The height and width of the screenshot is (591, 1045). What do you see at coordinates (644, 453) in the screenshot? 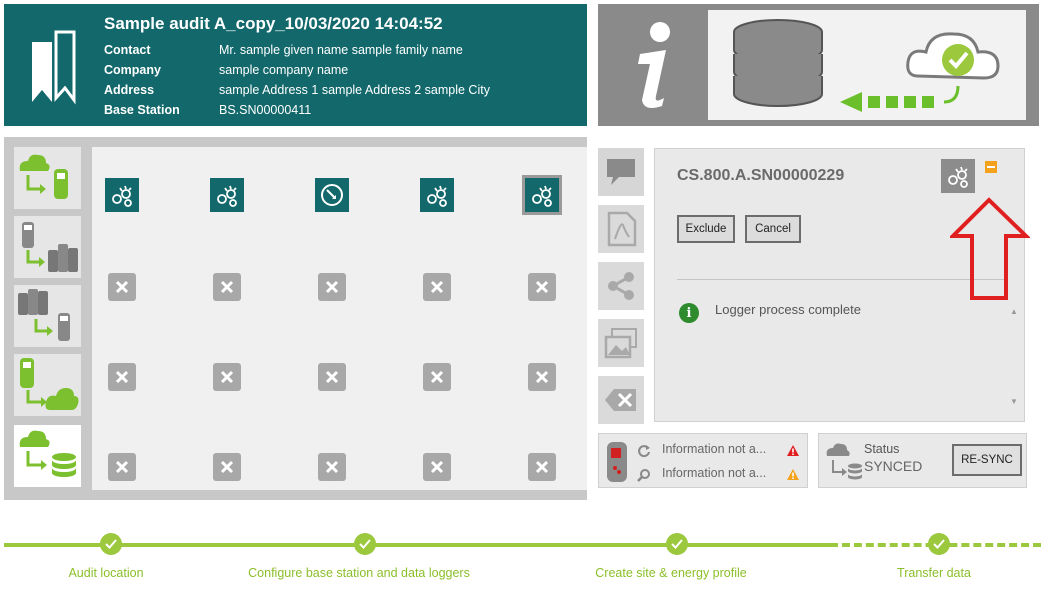
I see `sync-icon` at bounding box center [644, 453].